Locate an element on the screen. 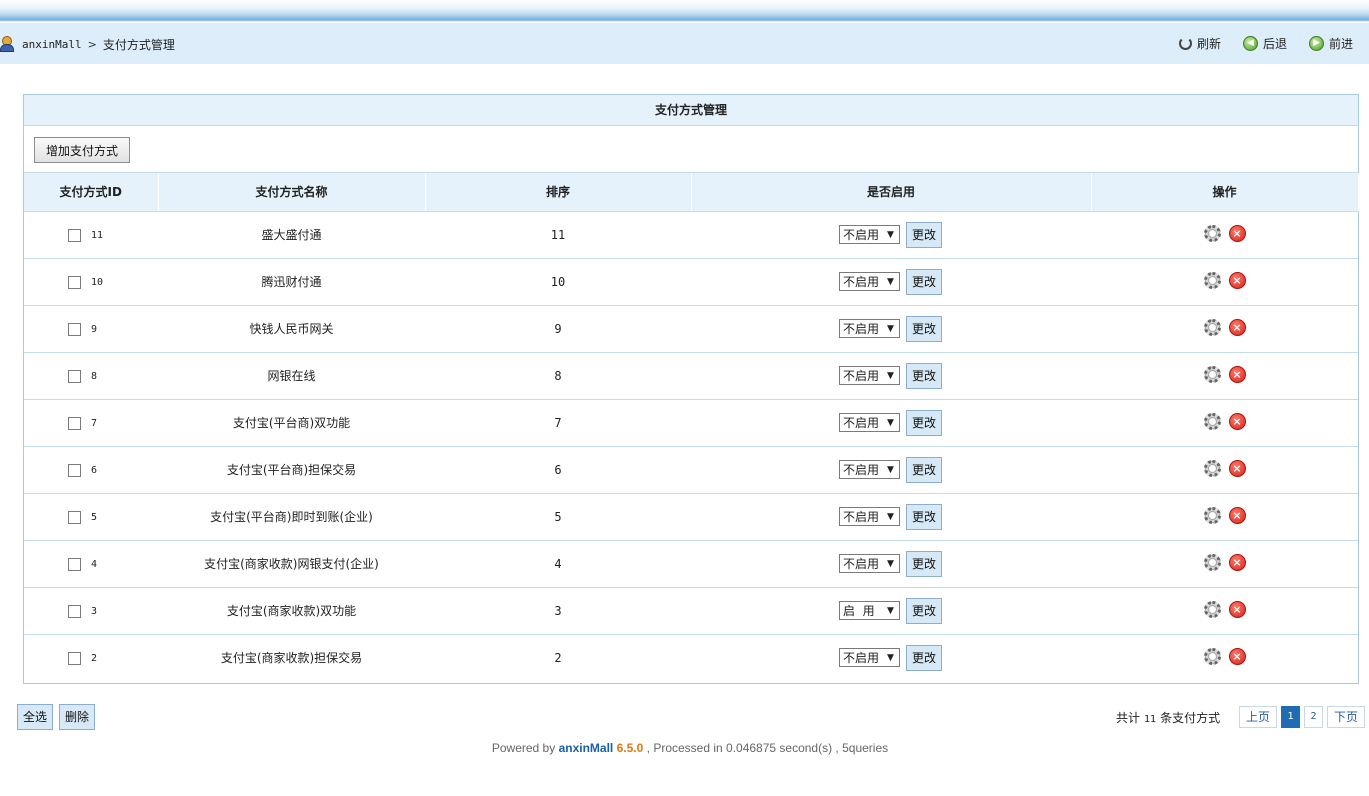 The height and width of the screenshot is (796, 1369). row-id: 8 is located at coordinates (94, 376).